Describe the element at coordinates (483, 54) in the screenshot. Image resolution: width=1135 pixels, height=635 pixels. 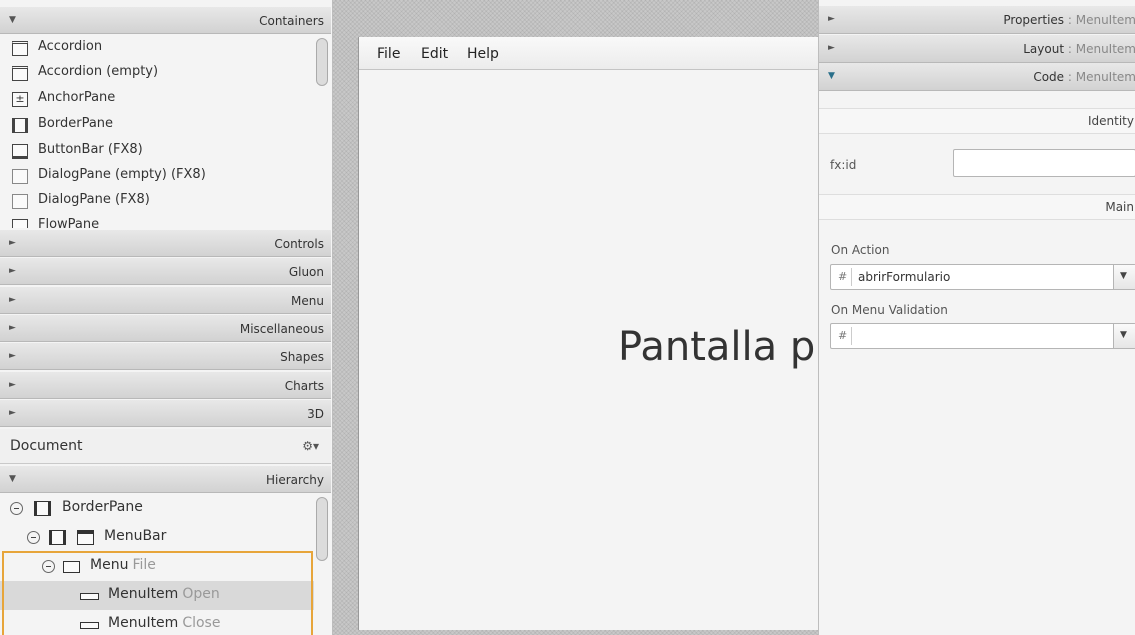
I see `menu-help: Help` at that location.